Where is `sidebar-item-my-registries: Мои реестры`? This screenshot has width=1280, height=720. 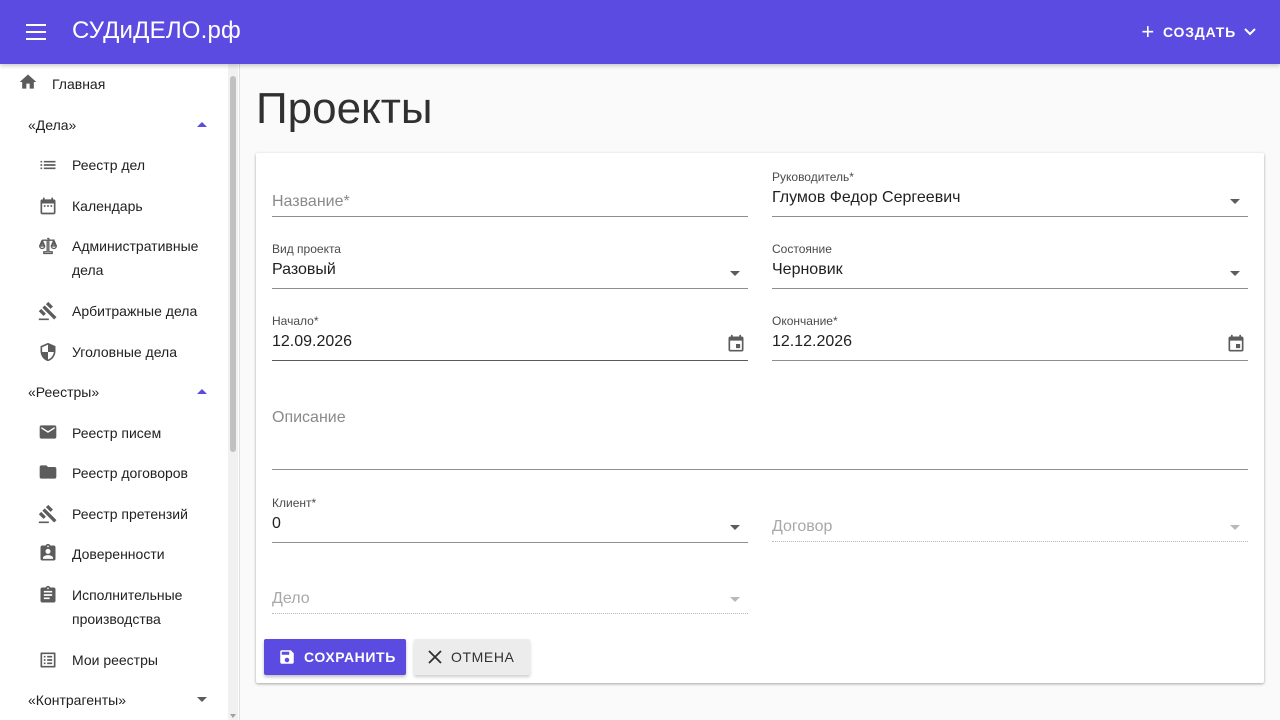
sidebar-item-my-registries: Мои реестры is located at coordinates (114, 660).